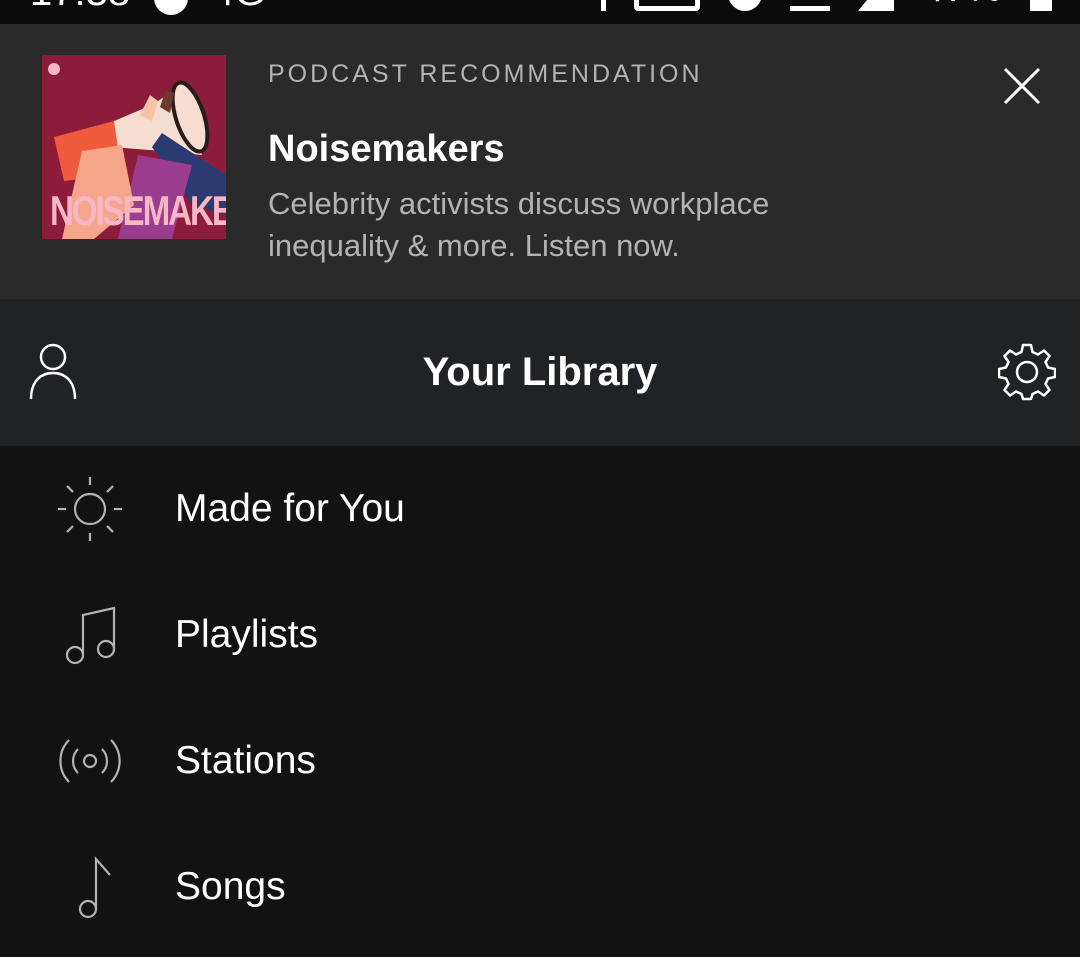 The height and width of the screenshot is (957, 1080). Describe the element at coordinates (540, 761) in the screenshot. I see `library-item-stations: Stations` at that location.